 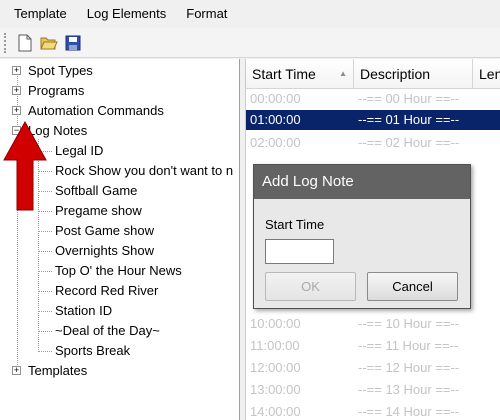 What do you see at coordinates (250, 43) in the screenshot?
I see `toolbar` at bounding box center [250, 43].